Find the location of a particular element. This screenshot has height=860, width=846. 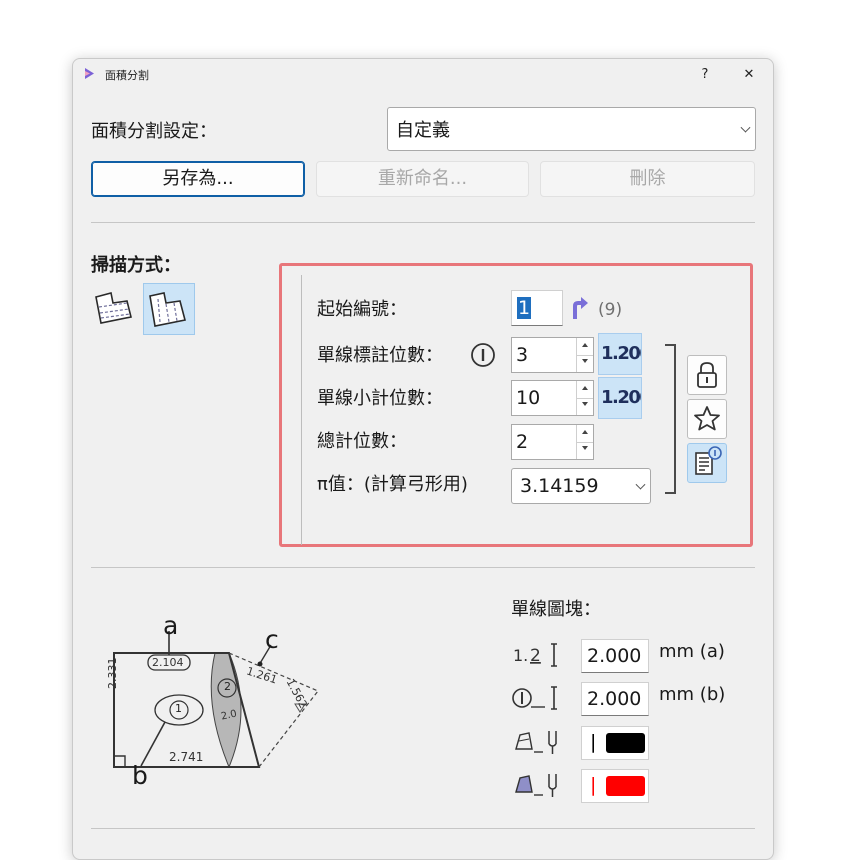

section-vertical-divider is located at coordinates (301, 410).